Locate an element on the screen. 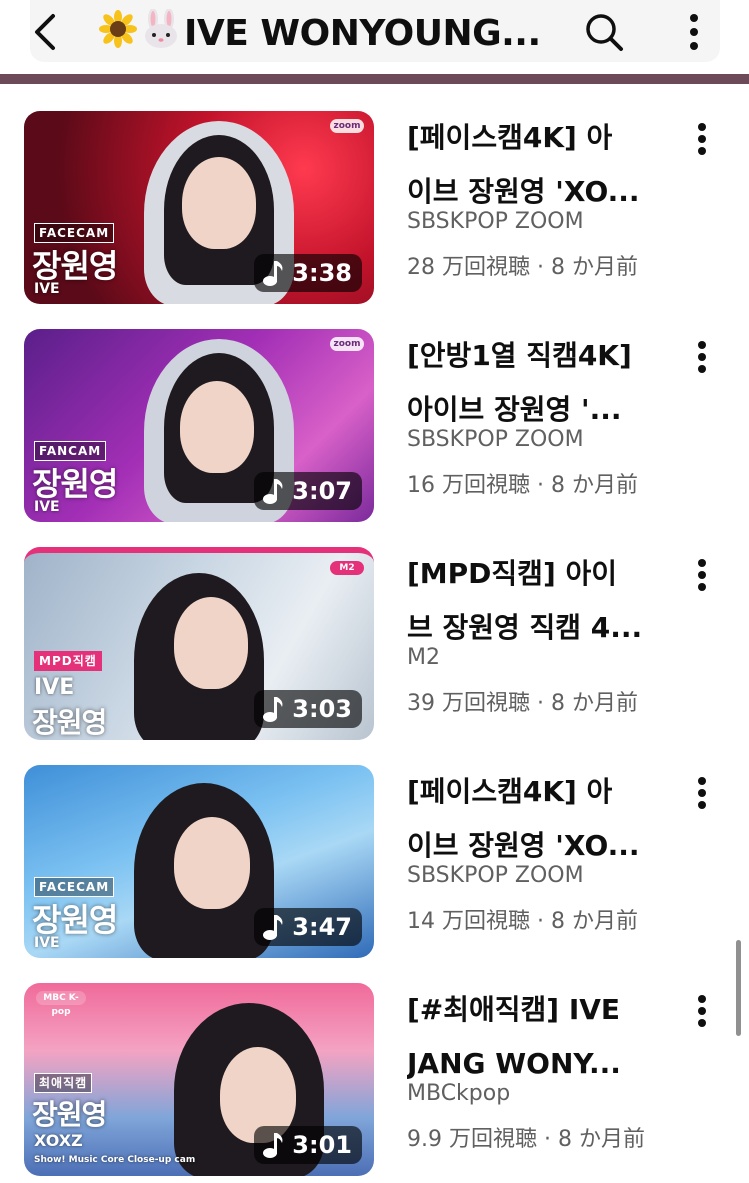  duration-badge: 3:03 is located at coordinates (308, 709).